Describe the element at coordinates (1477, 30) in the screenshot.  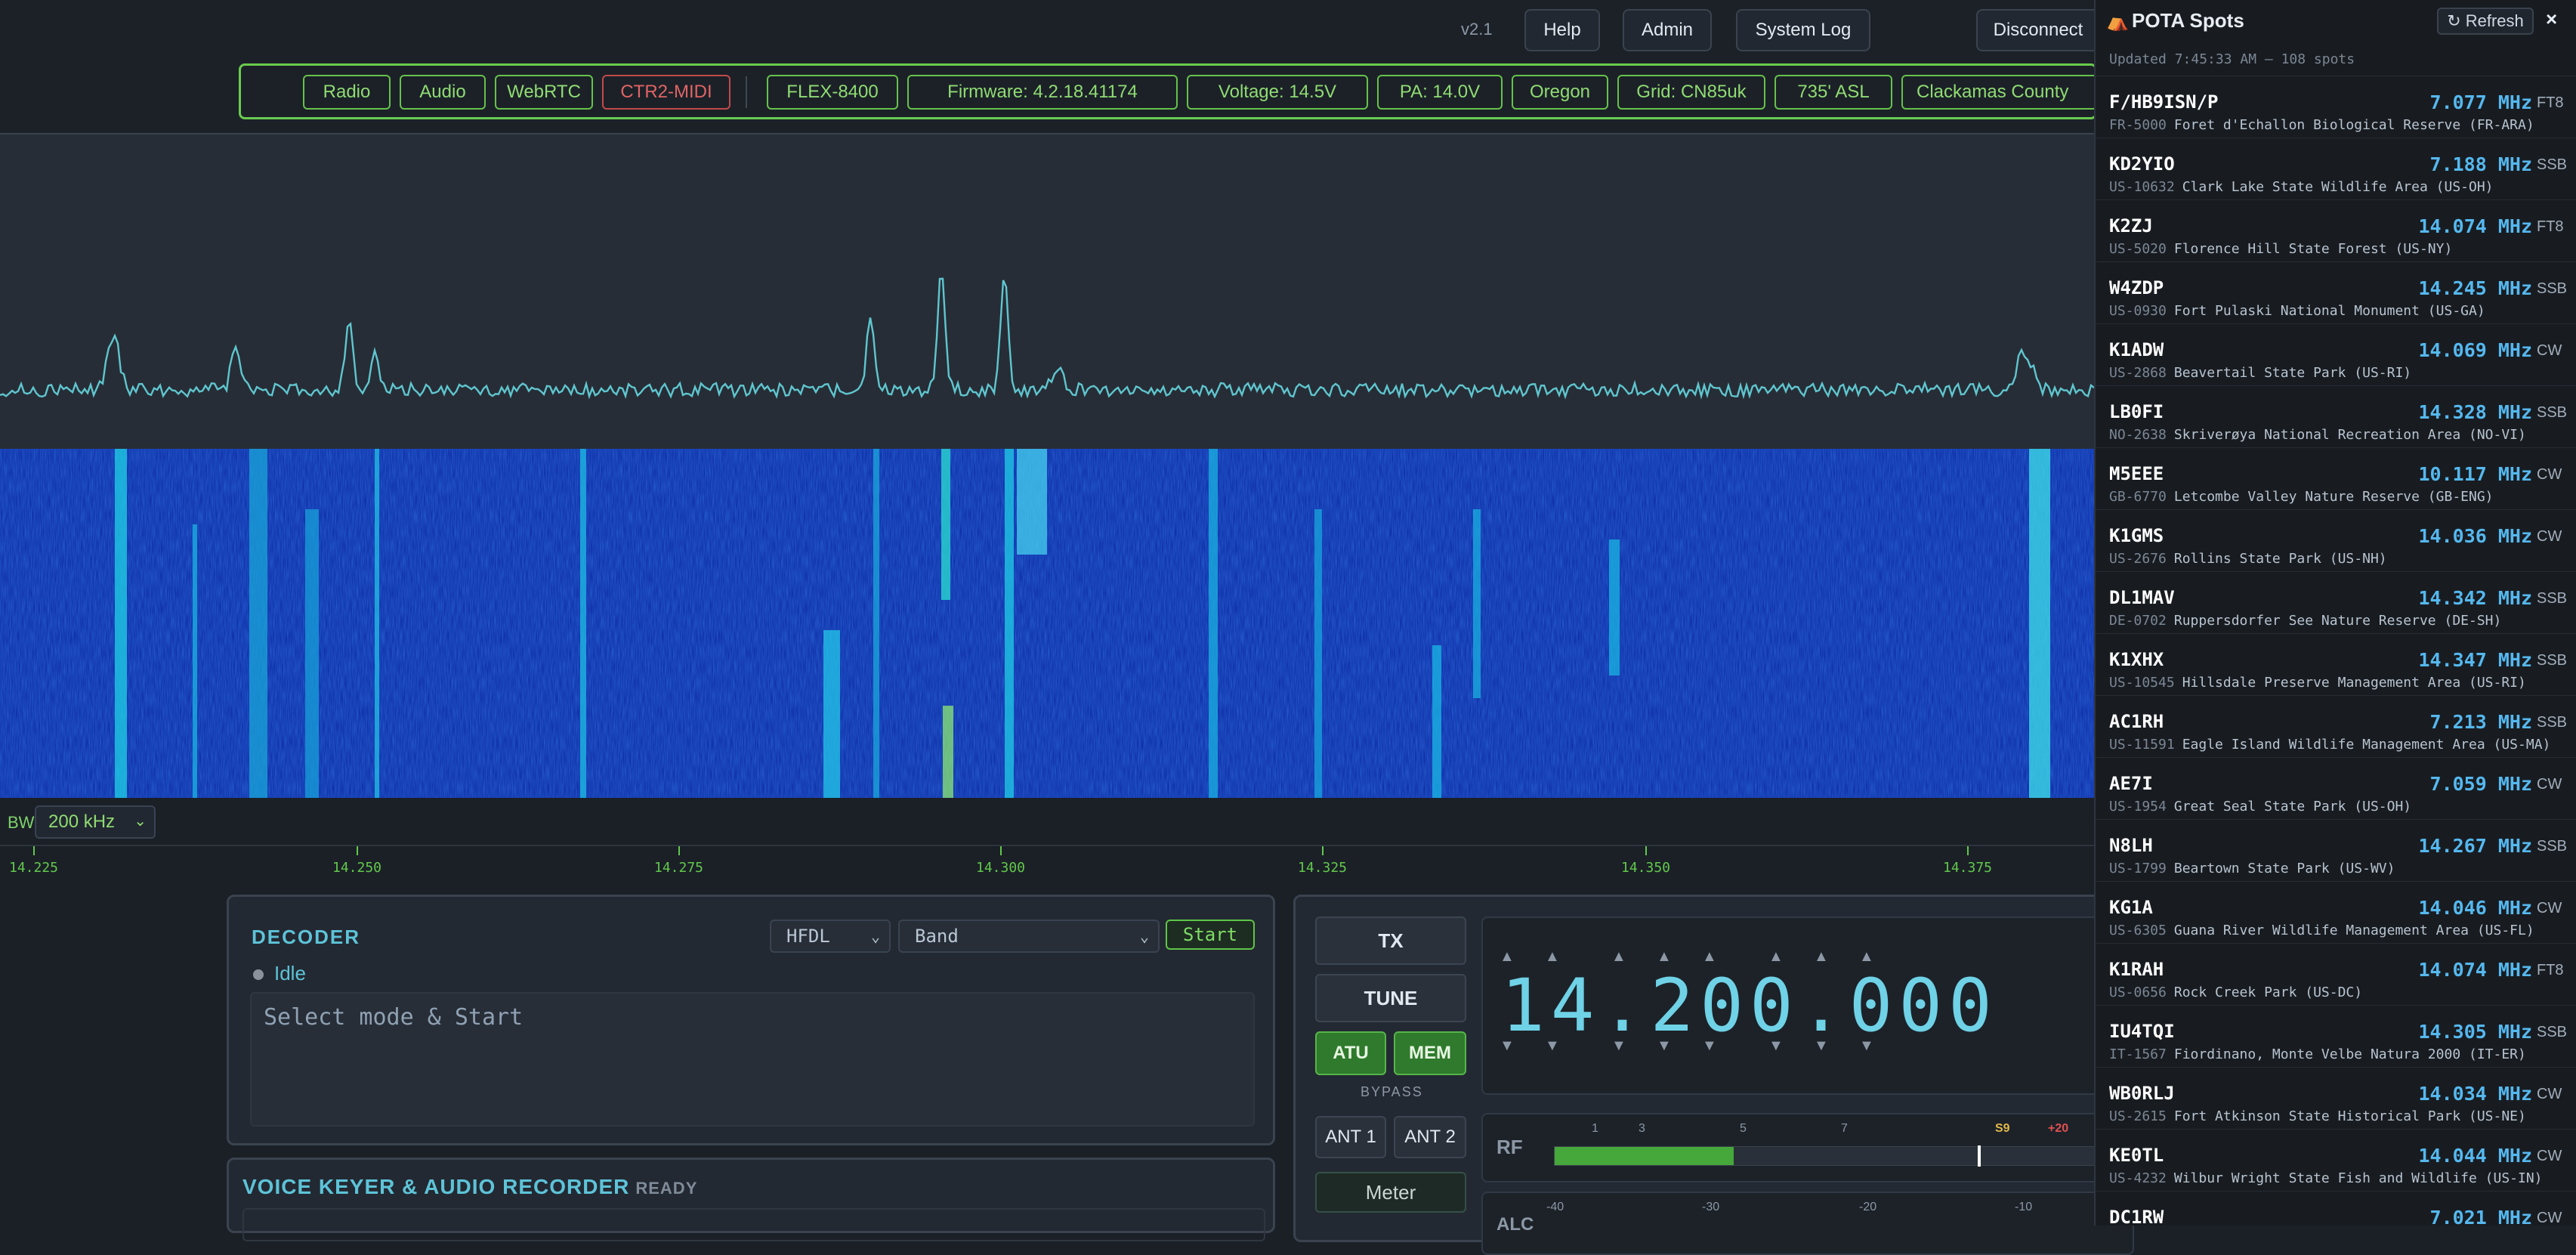
I see `version-label: v2.1` at that location.